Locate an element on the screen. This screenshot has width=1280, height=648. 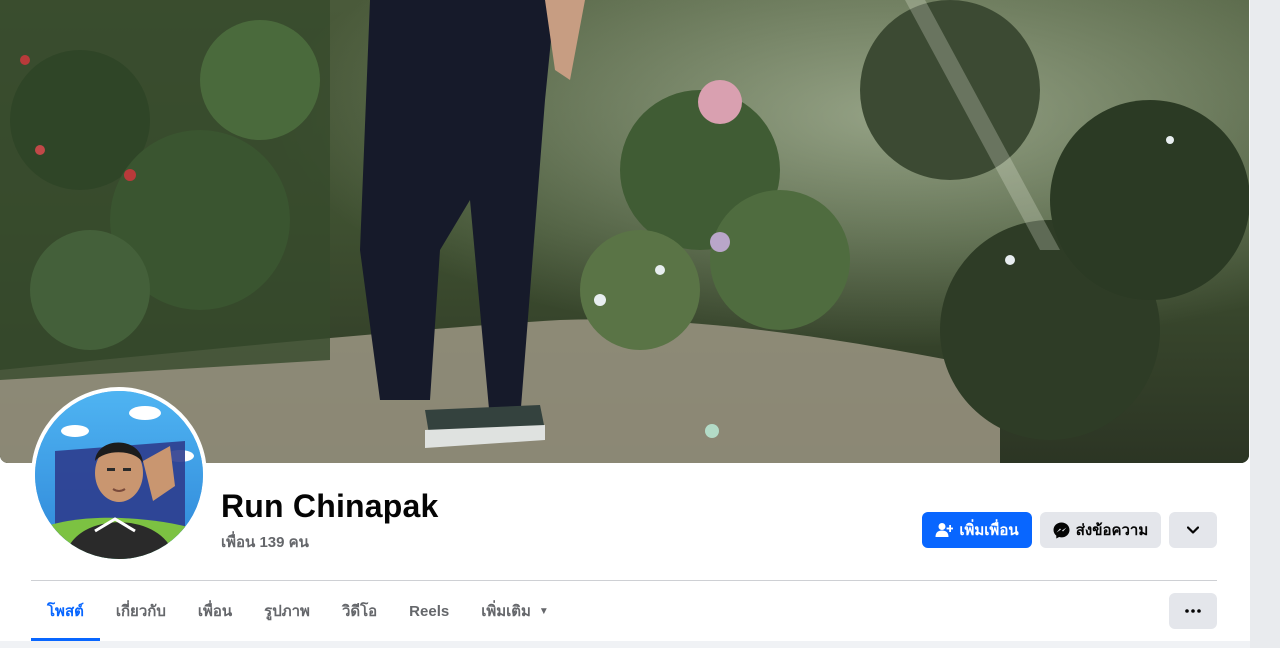
tab-about: เกี่ยวกับ is located at coordinates (141, 611).